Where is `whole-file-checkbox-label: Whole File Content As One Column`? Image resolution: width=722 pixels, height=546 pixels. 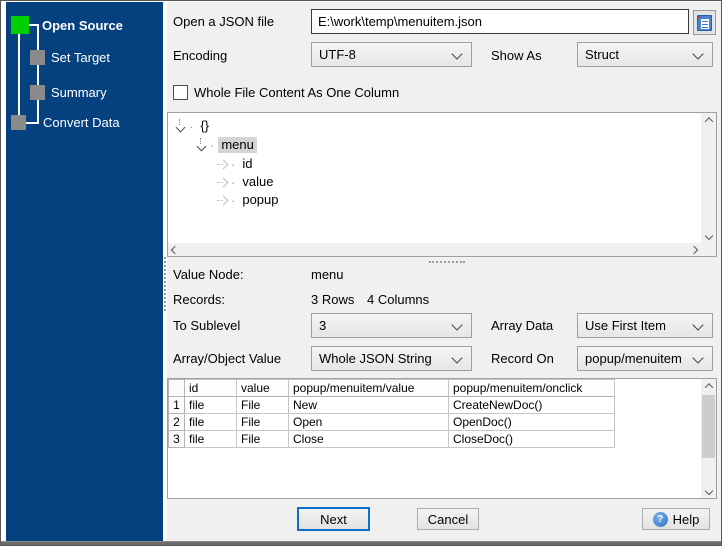 whole-file-checkbox-label: Whole File Content As One Column is located at coordinates (297, 92).